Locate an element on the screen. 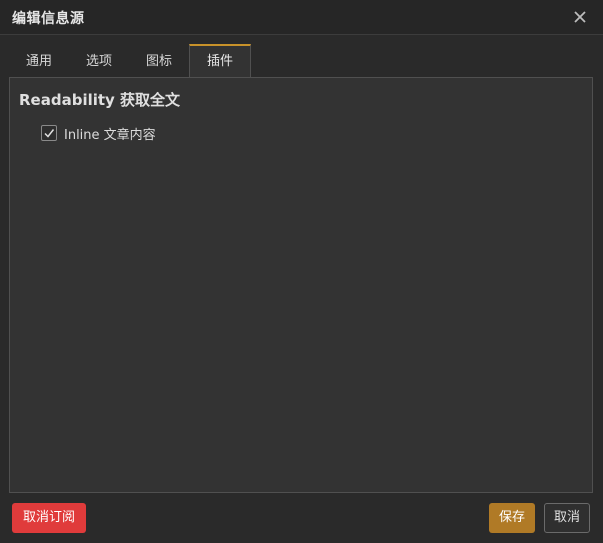 The width and height of the screenshot is (603, 543). dialog-title: 编辑信息源 is located at coordinates (48, 19).